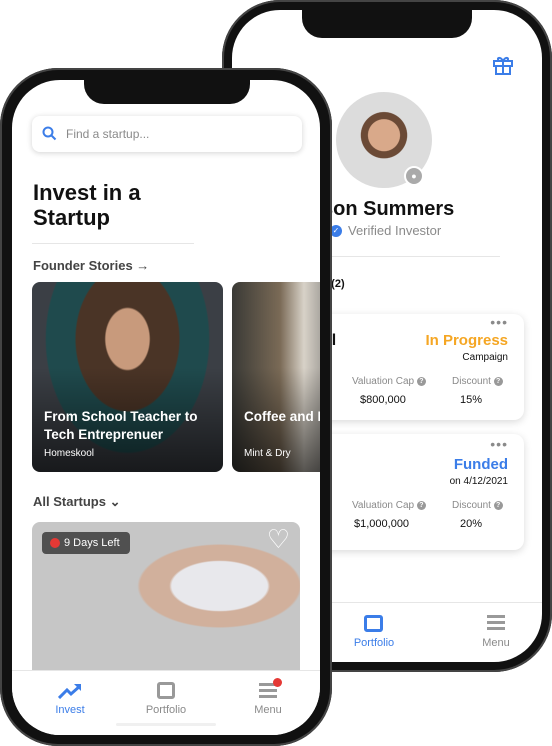  I want to click on days-left-text: 9 Days Left, so click(92, 543).